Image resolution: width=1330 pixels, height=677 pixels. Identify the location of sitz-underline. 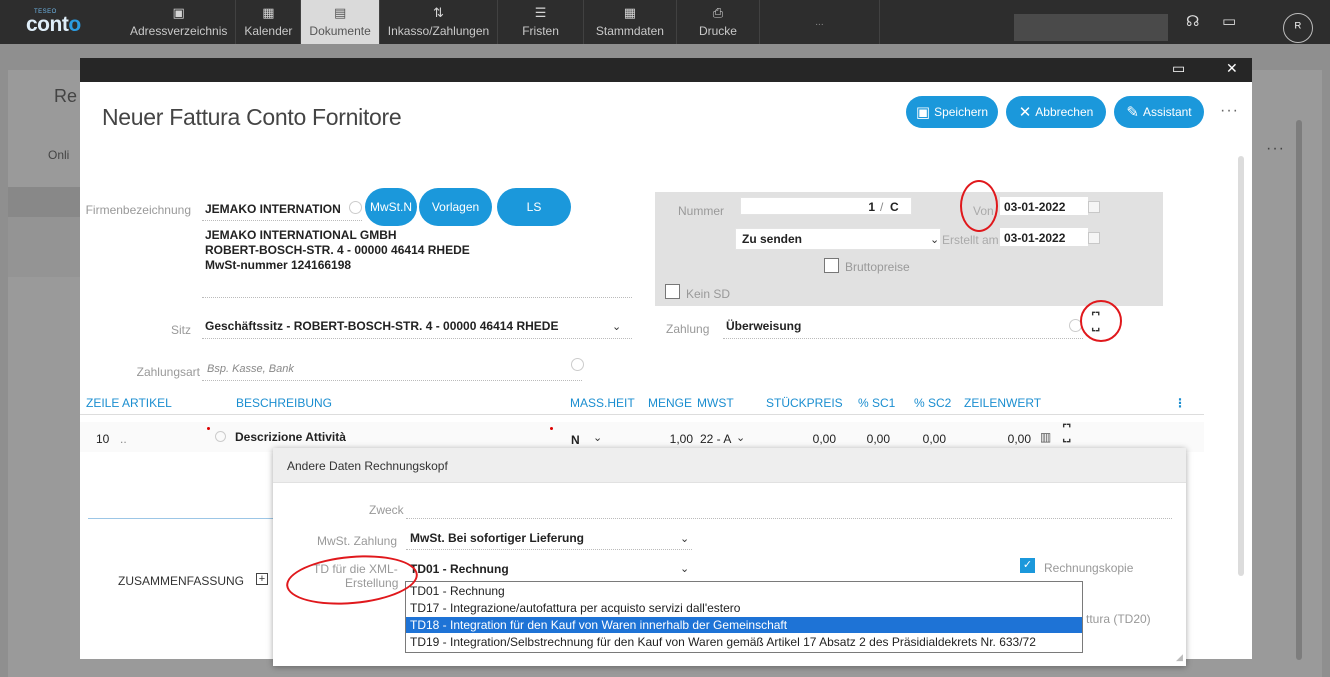
(417, 338).